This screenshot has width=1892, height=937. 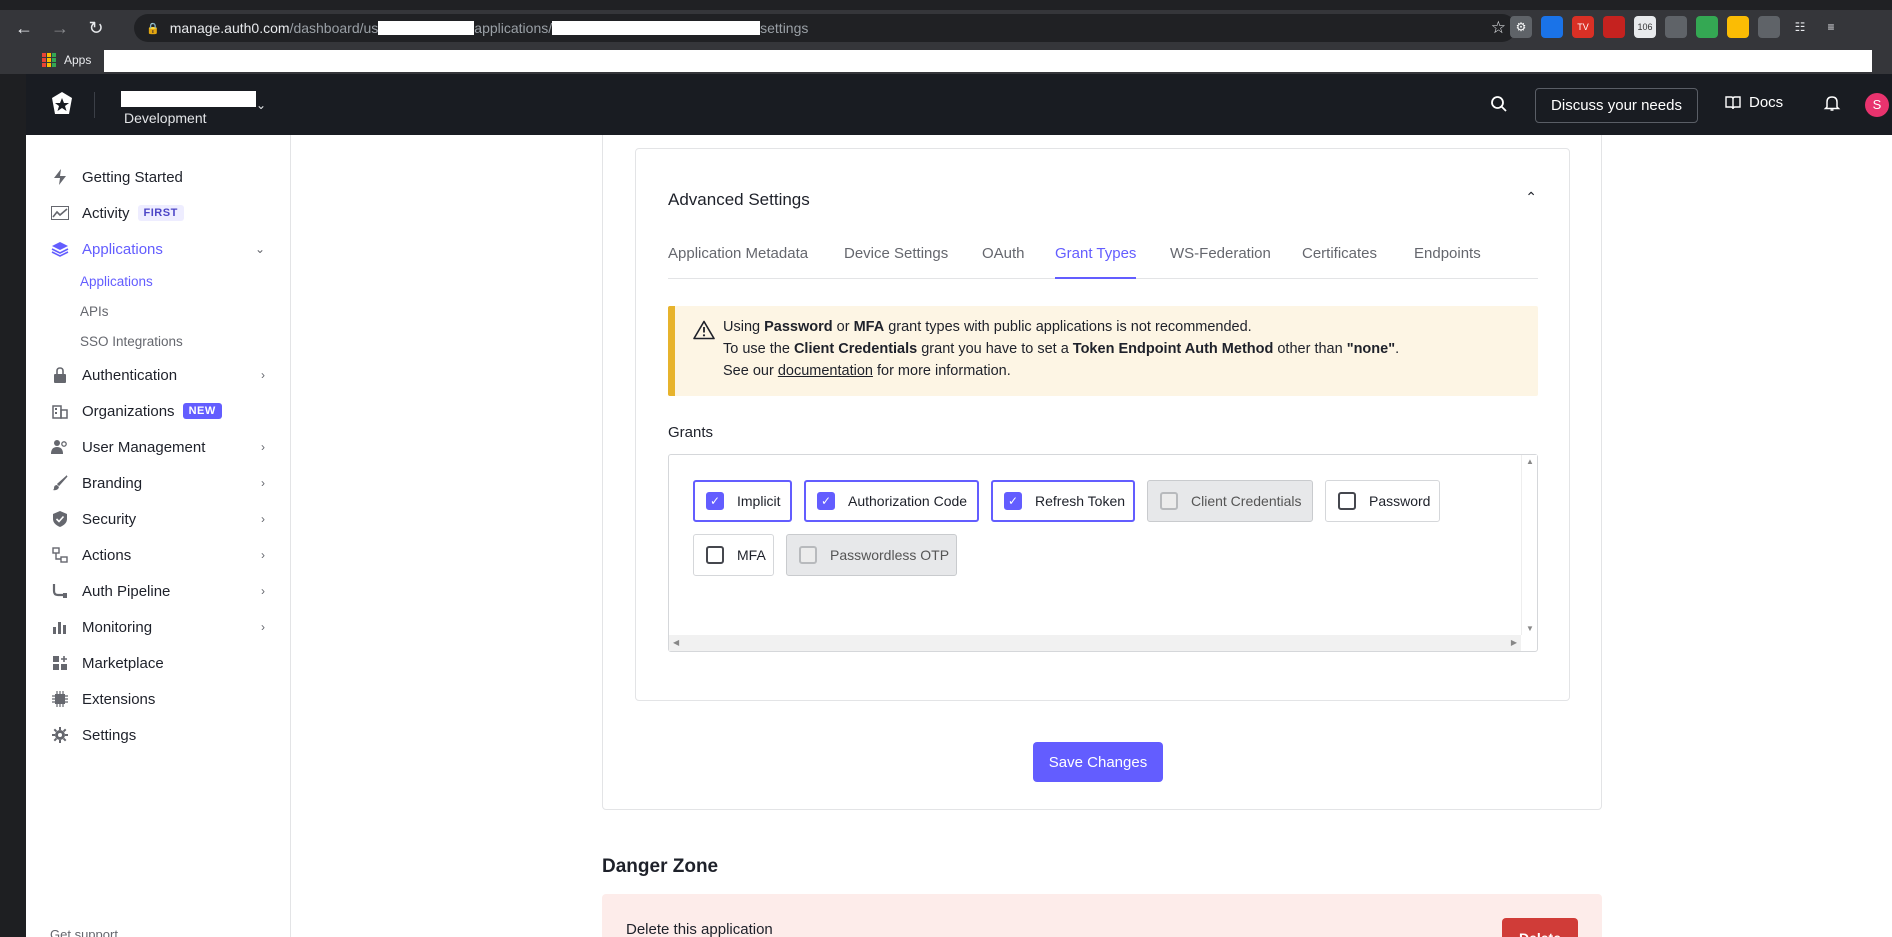 What do you see at coordinates (94, 311) in the screenshot?
I see `sidebar-subitem-apis: APIs` at bounding box center [94, 311].